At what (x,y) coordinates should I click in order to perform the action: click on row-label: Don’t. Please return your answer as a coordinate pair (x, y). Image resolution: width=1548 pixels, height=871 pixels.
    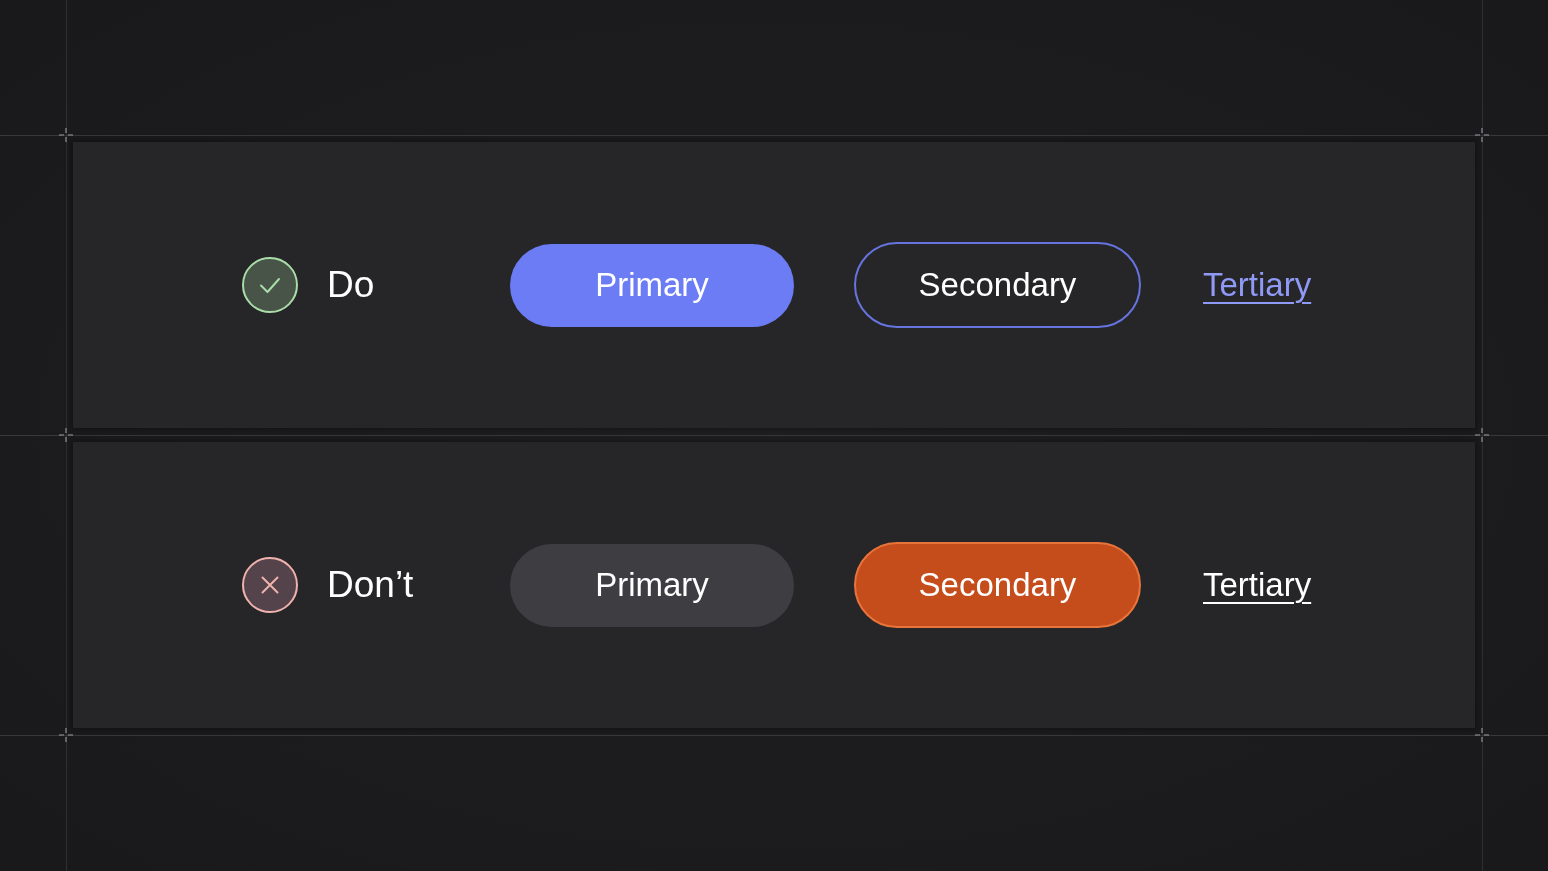
    Looking at the image, I should click on (370, 585).